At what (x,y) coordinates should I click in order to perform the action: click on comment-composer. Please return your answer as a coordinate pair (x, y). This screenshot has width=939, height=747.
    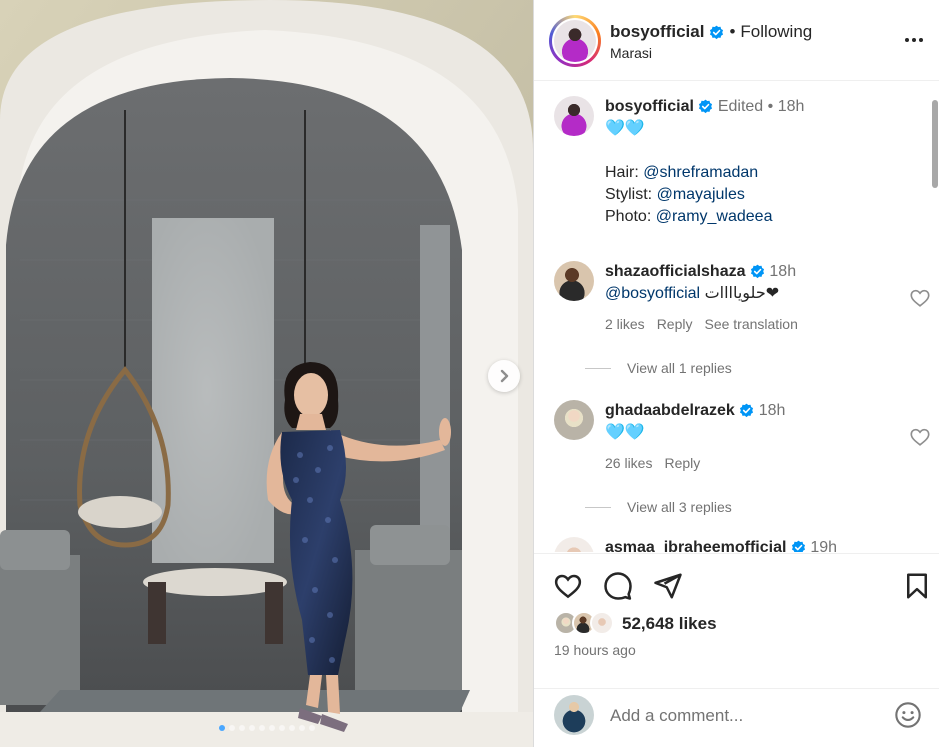
    Looking at the image, I should click on (736, 717).